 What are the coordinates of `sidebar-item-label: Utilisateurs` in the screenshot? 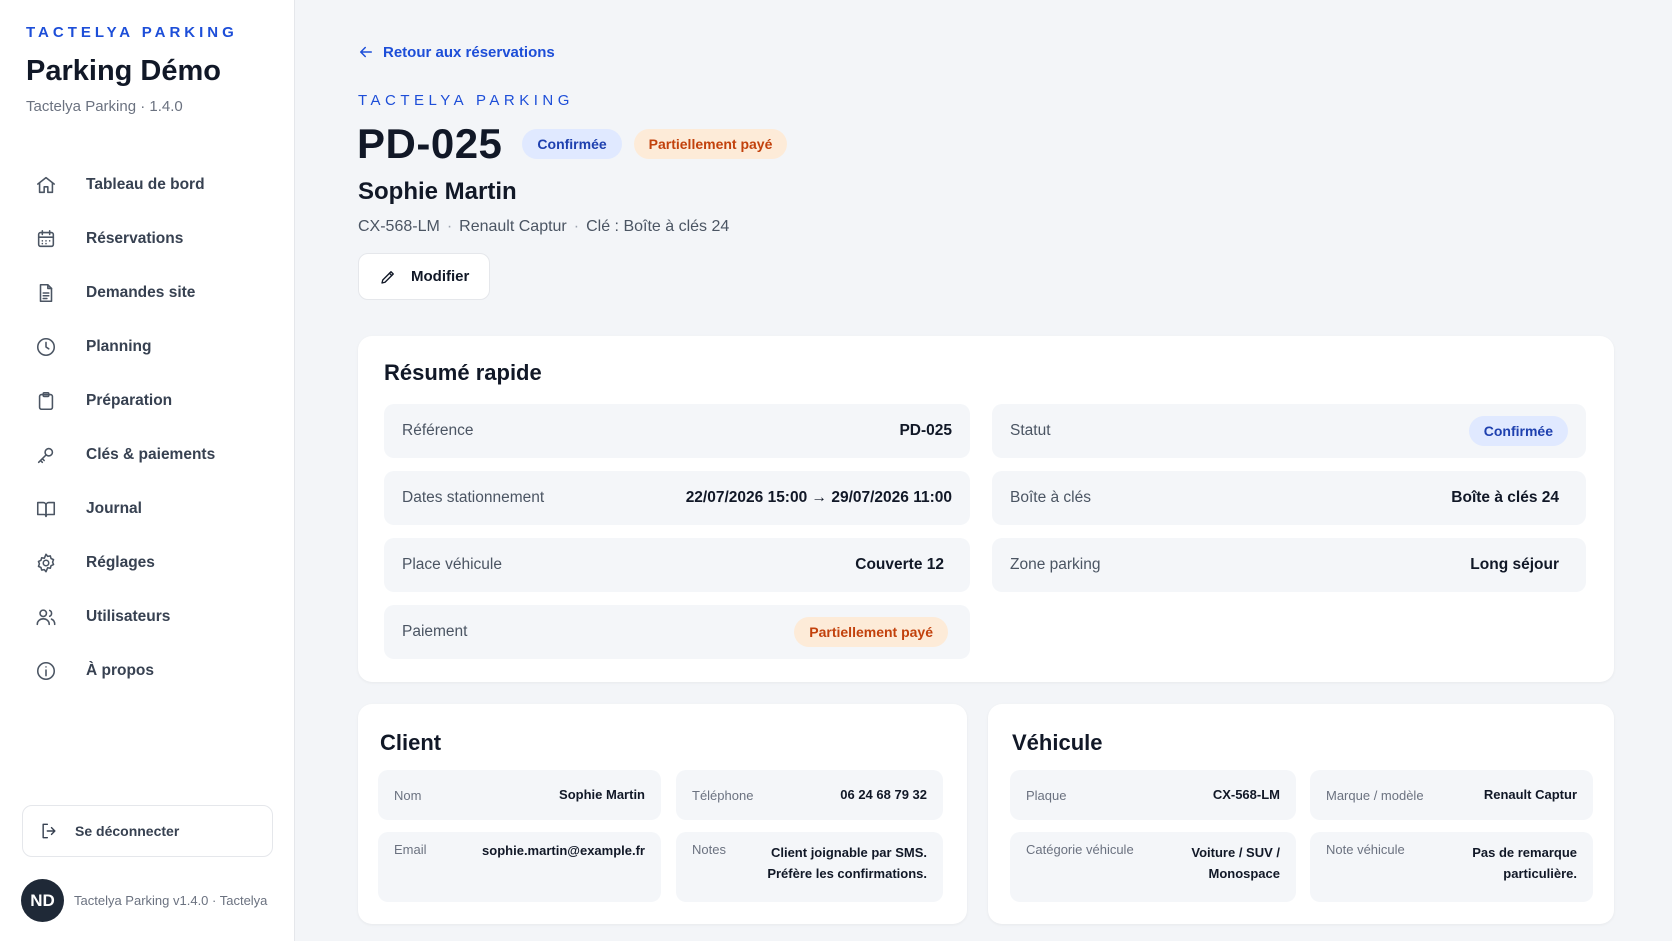 It's located at (128, 616).